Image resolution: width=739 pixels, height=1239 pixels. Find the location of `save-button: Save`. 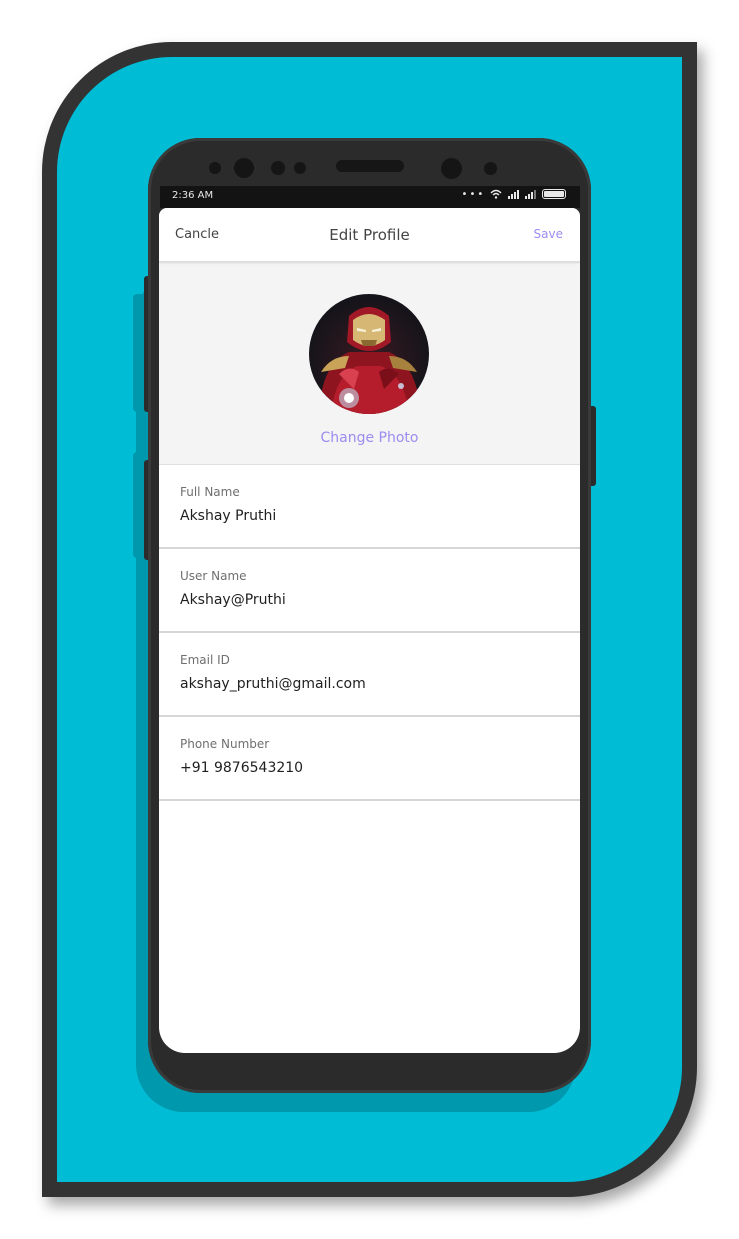

save-button: Save is located at coordinates (548, 234).